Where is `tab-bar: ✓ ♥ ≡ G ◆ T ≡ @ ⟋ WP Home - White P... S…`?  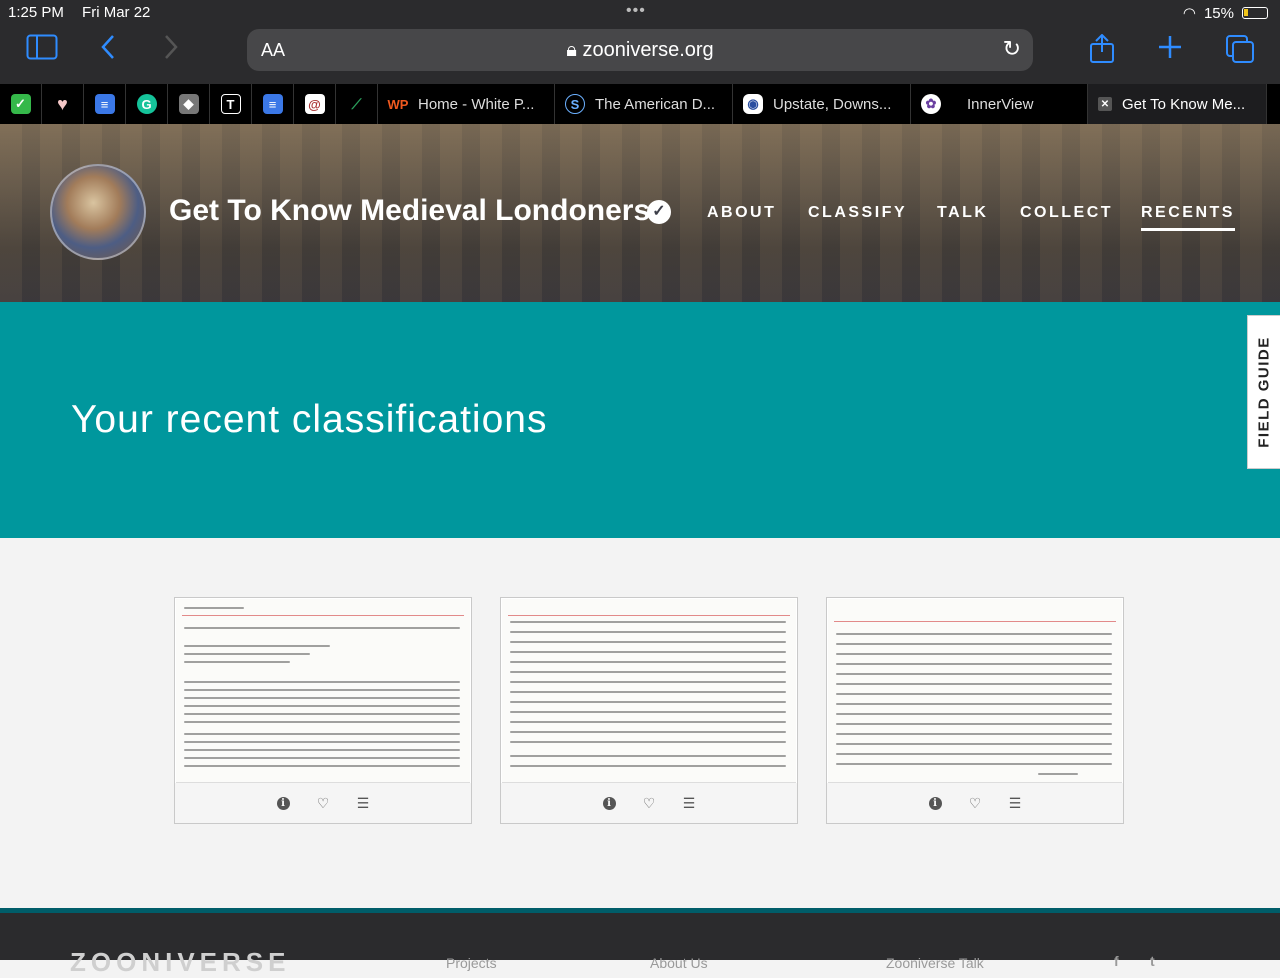
tab-bar: ✓ ♥ ≡ G ◆ T ≡ @ ⟋ WP Home - White P... S… is located at coordinates (640, 104).